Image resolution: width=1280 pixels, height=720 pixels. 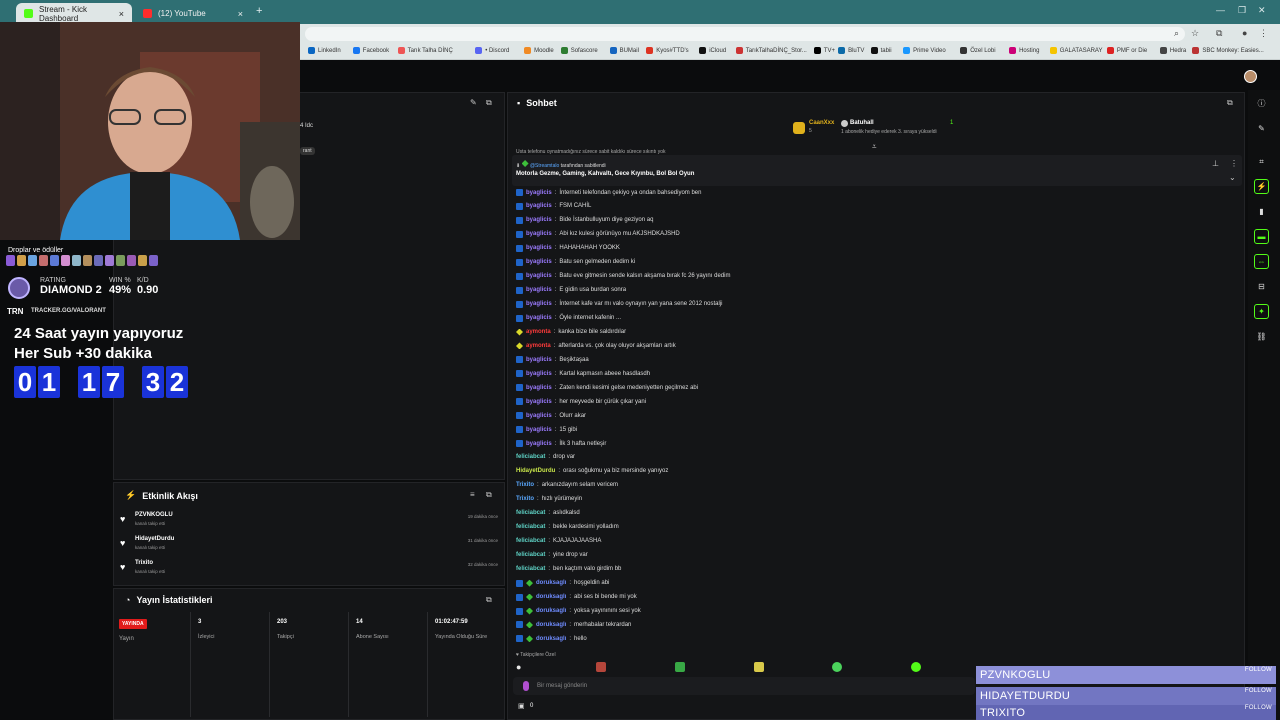 What do you see at coordinates (1261, 286) in the screenshot?
I see `moderation-icon: ⊟` at bounding box center [1261, 286].